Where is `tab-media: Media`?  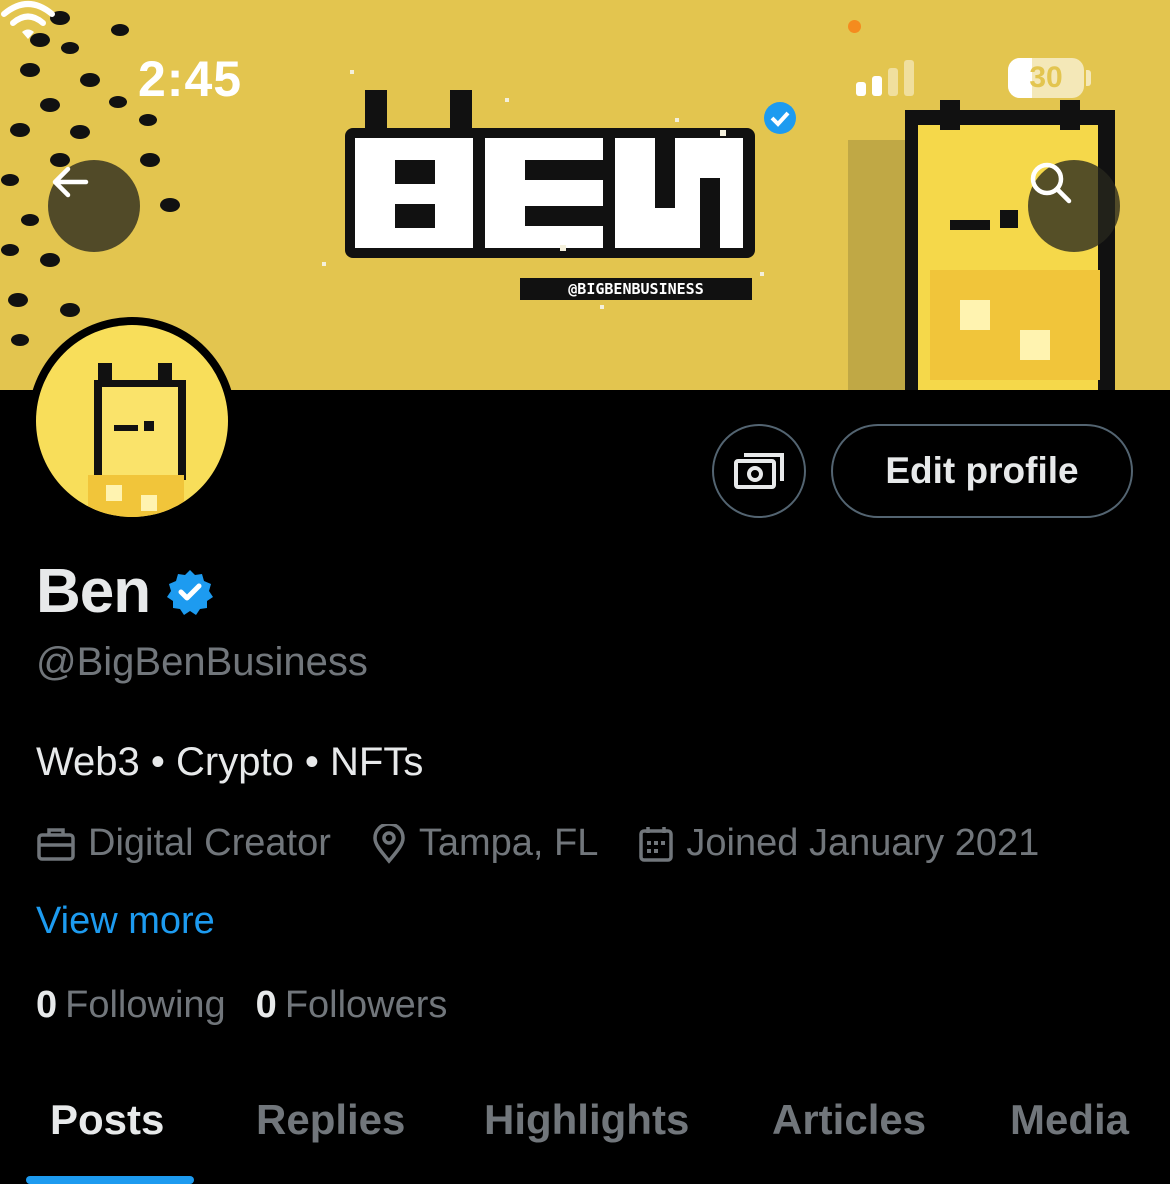 tab-media: Media is located at coordinates (1069, 1120).